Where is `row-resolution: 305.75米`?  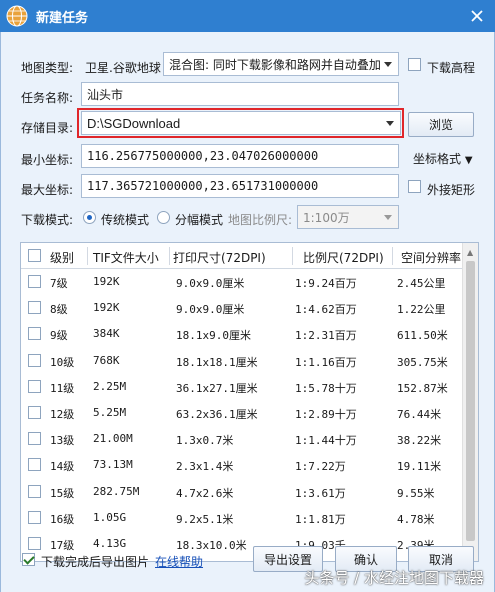
row-resolution: 305.75米 is located at coordinates (422, 362).